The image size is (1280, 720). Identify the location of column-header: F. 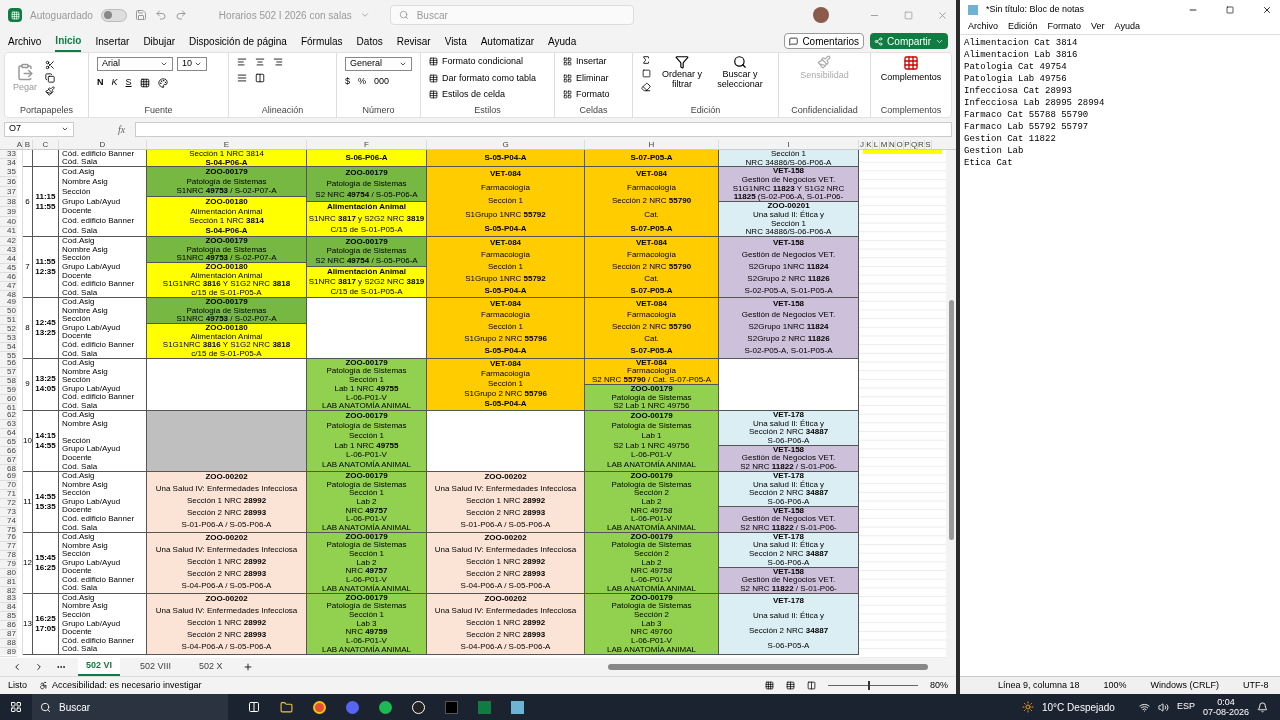
(366, 144).